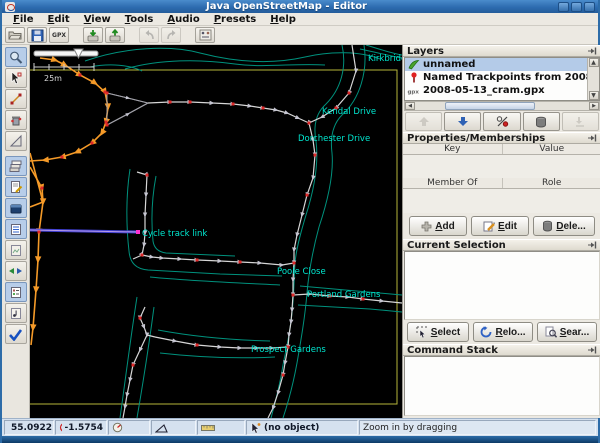  I want to click on measure-tool-button, so click(15, 141).